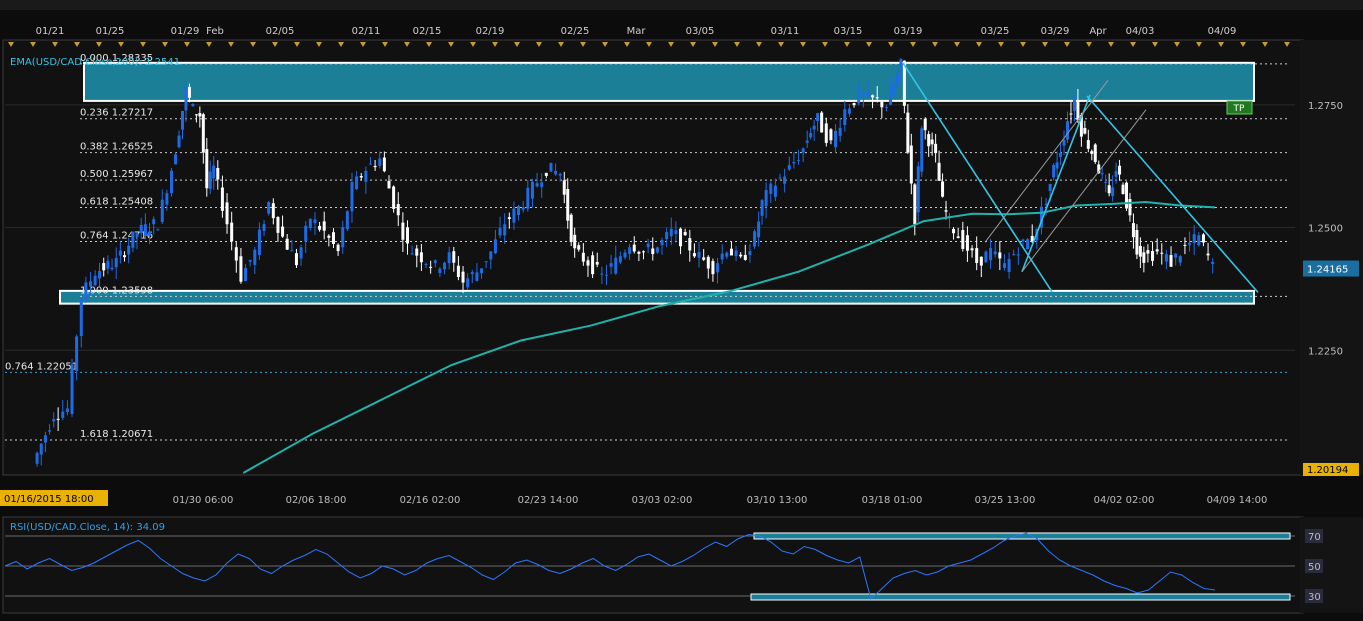 The width and height of the screenshot is (1363, 621). What do you see at coordinates (49, 499) in the screenshot?
I see `start-timestamp: 01/16/2015 18:00` at bounding box center [49, 499].